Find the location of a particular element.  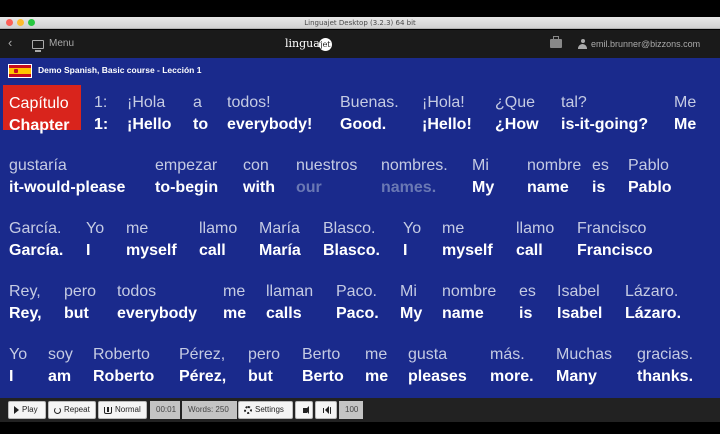

briefcase-icon is located at coordinates (556, 42).